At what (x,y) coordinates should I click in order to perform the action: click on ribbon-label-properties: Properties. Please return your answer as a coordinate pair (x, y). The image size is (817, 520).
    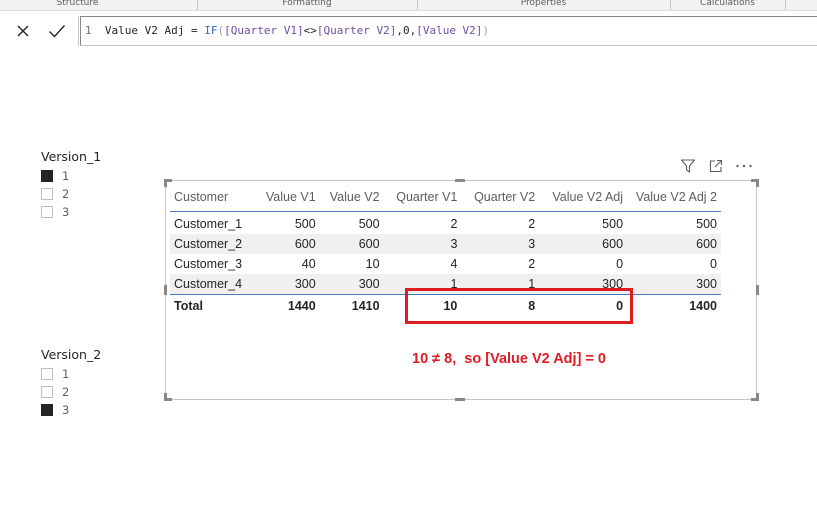
    Looking at the image, I should click on (543, 4).